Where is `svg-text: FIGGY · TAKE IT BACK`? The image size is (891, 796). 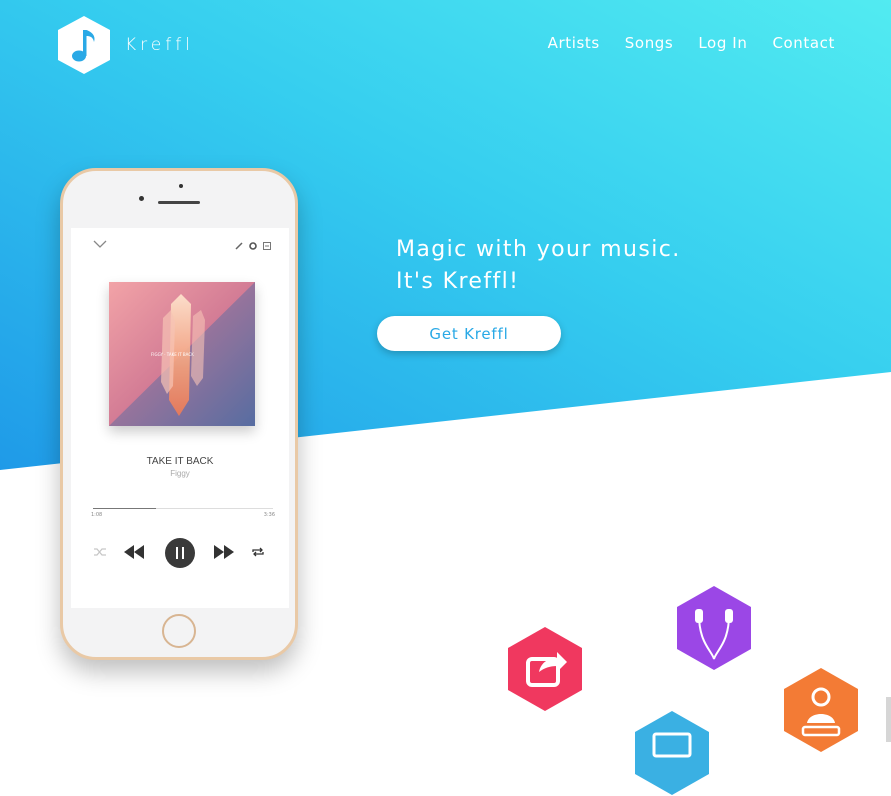
svg-text: FIGGY · TAKE IT BACK is located at coordinates (172, 354).